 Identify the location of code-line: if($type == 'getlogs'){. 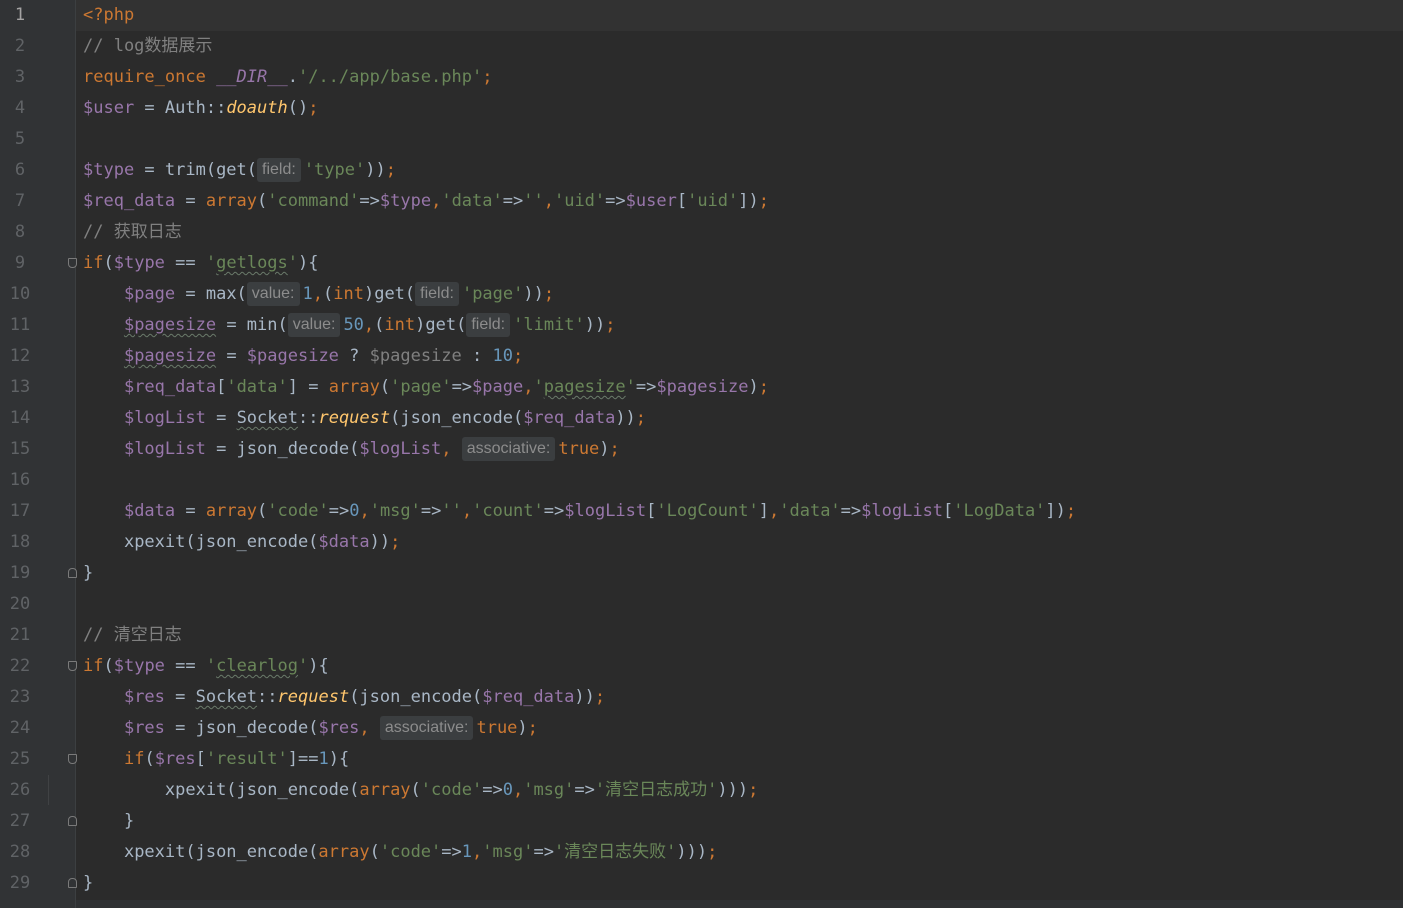
(739, 263).